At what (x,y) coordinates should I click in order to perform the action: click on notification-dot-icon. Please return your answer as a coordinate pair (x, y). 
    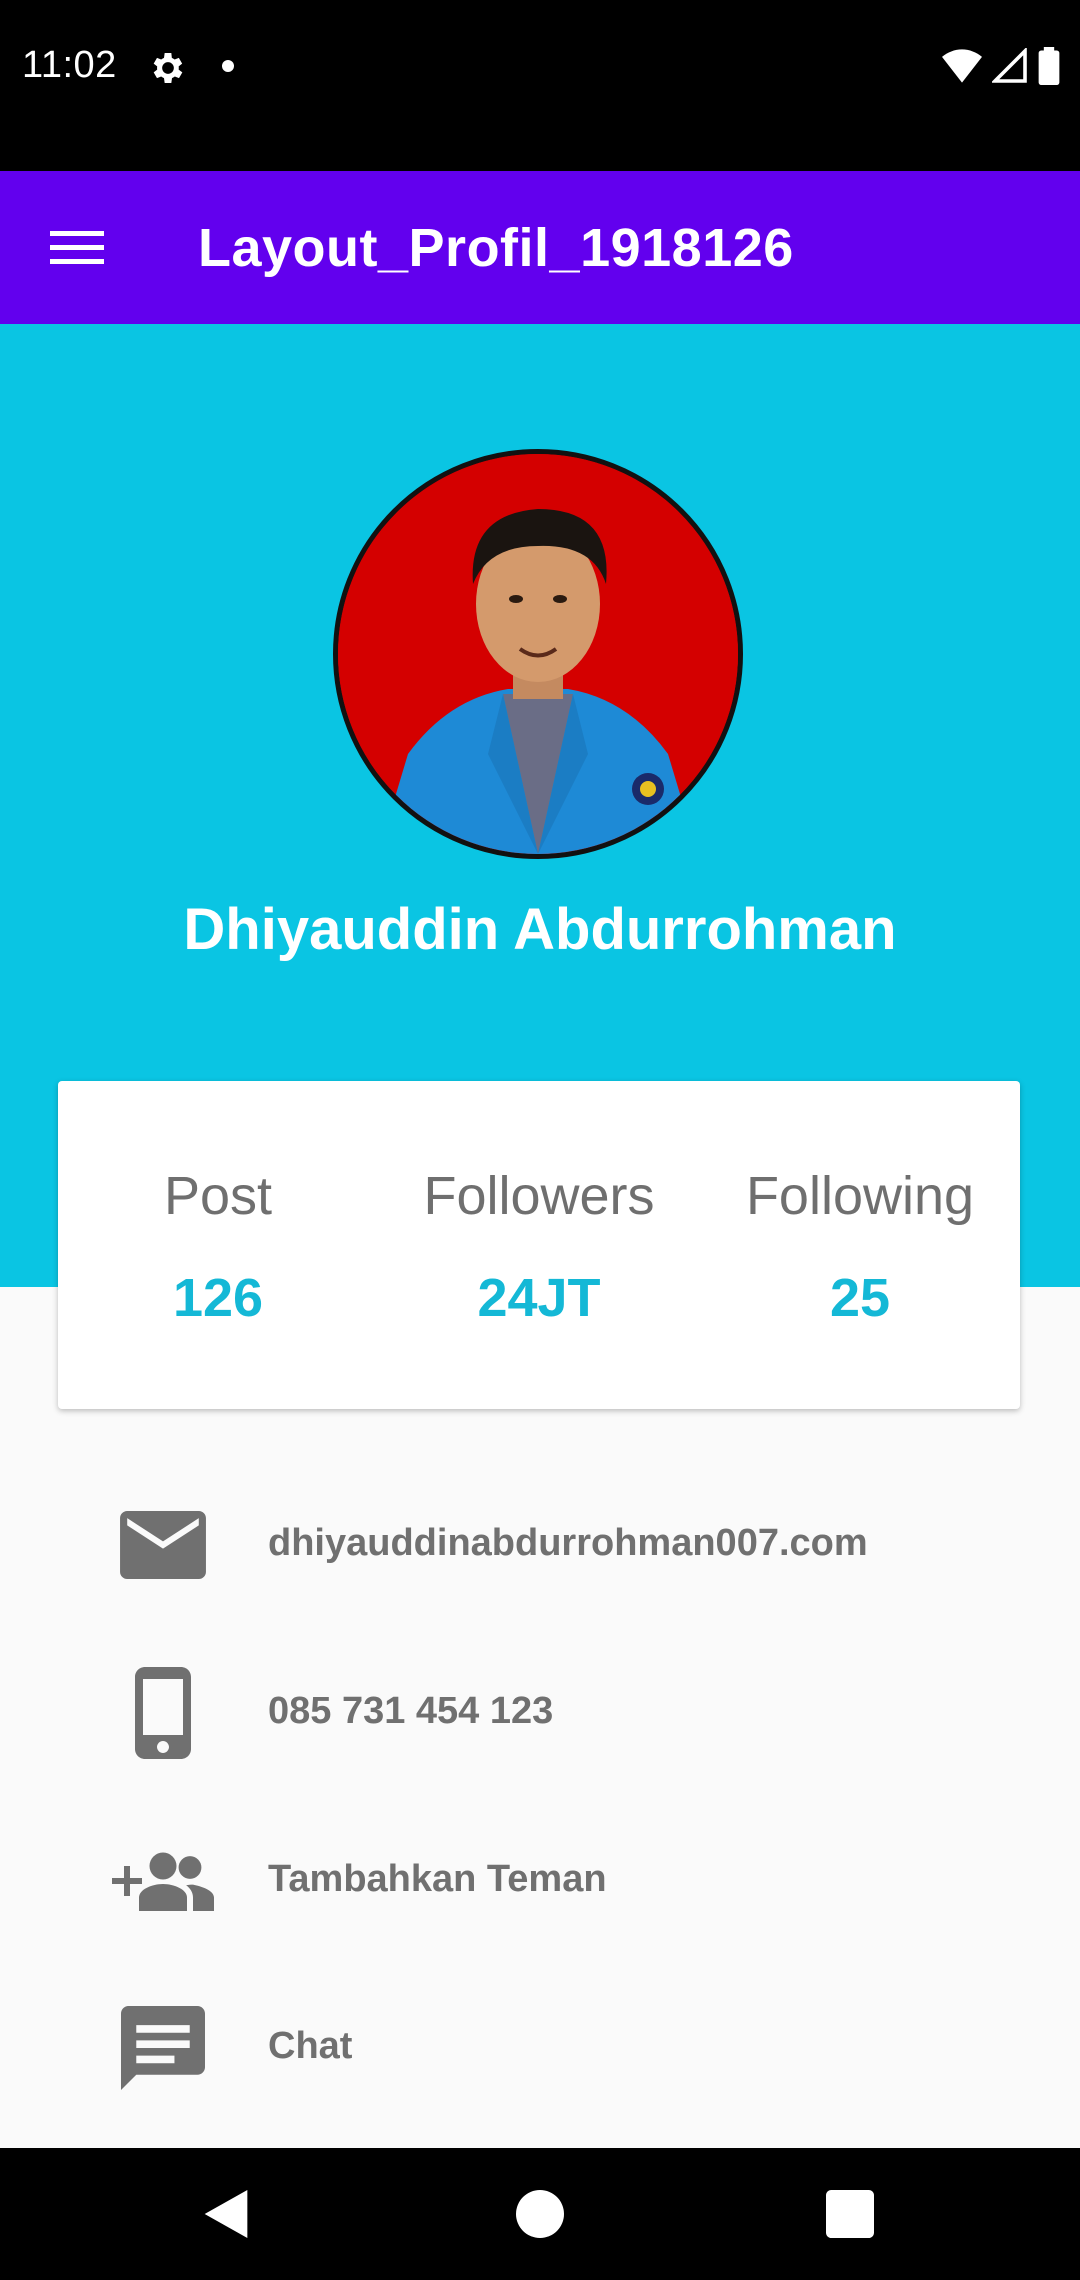
    Looking at the image, I should click on (228, 66).